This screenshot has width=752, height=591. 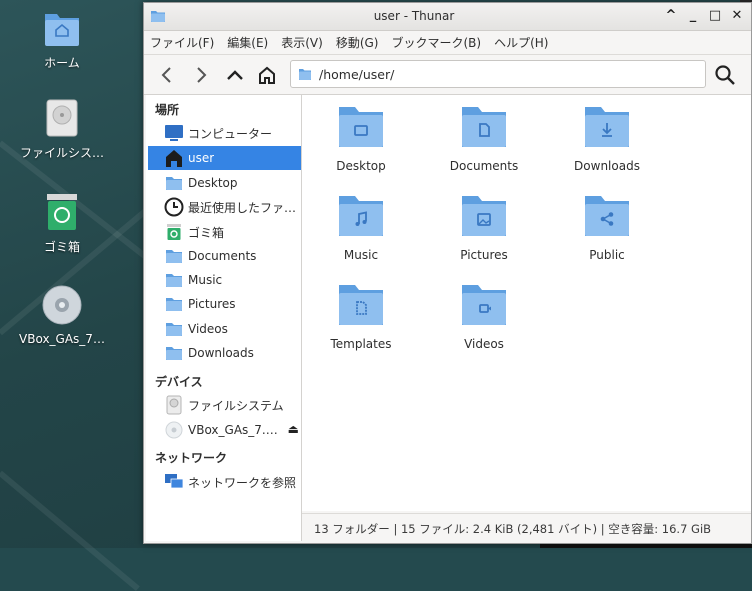 I want to click on sidebar-item-computer: コンピューター, so click(x=224, y=133).